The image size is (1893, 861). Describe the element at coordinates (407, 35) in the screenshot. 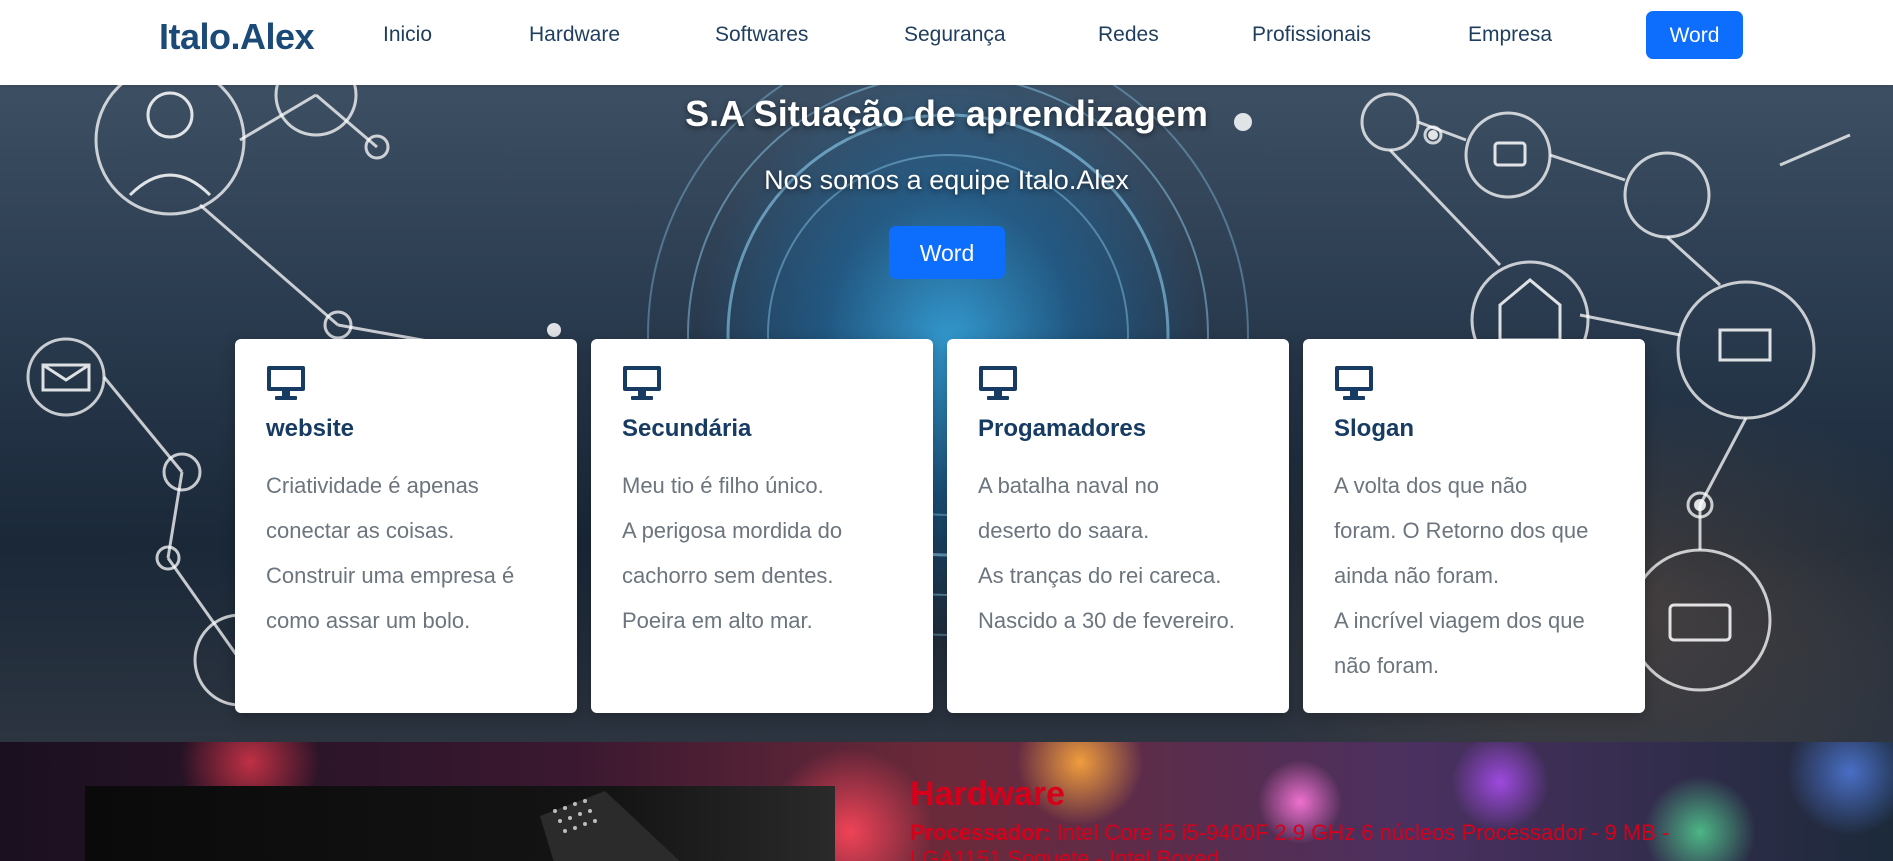

I see `nav-link-inicio: Inicio` at that location.